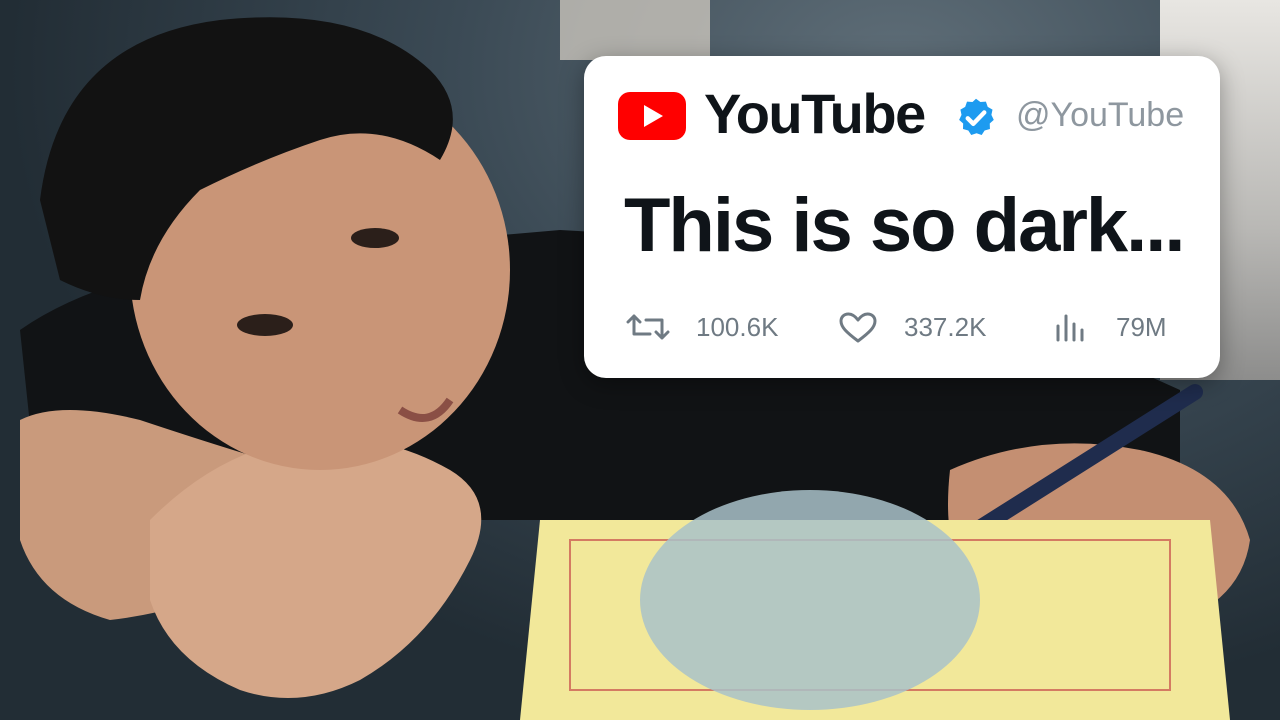 This screenshot has width=1280, height=720. What do you see at coordinates (858, 327) in the screenshot?
I see `heart-icon` at bounding box center [858, 327].